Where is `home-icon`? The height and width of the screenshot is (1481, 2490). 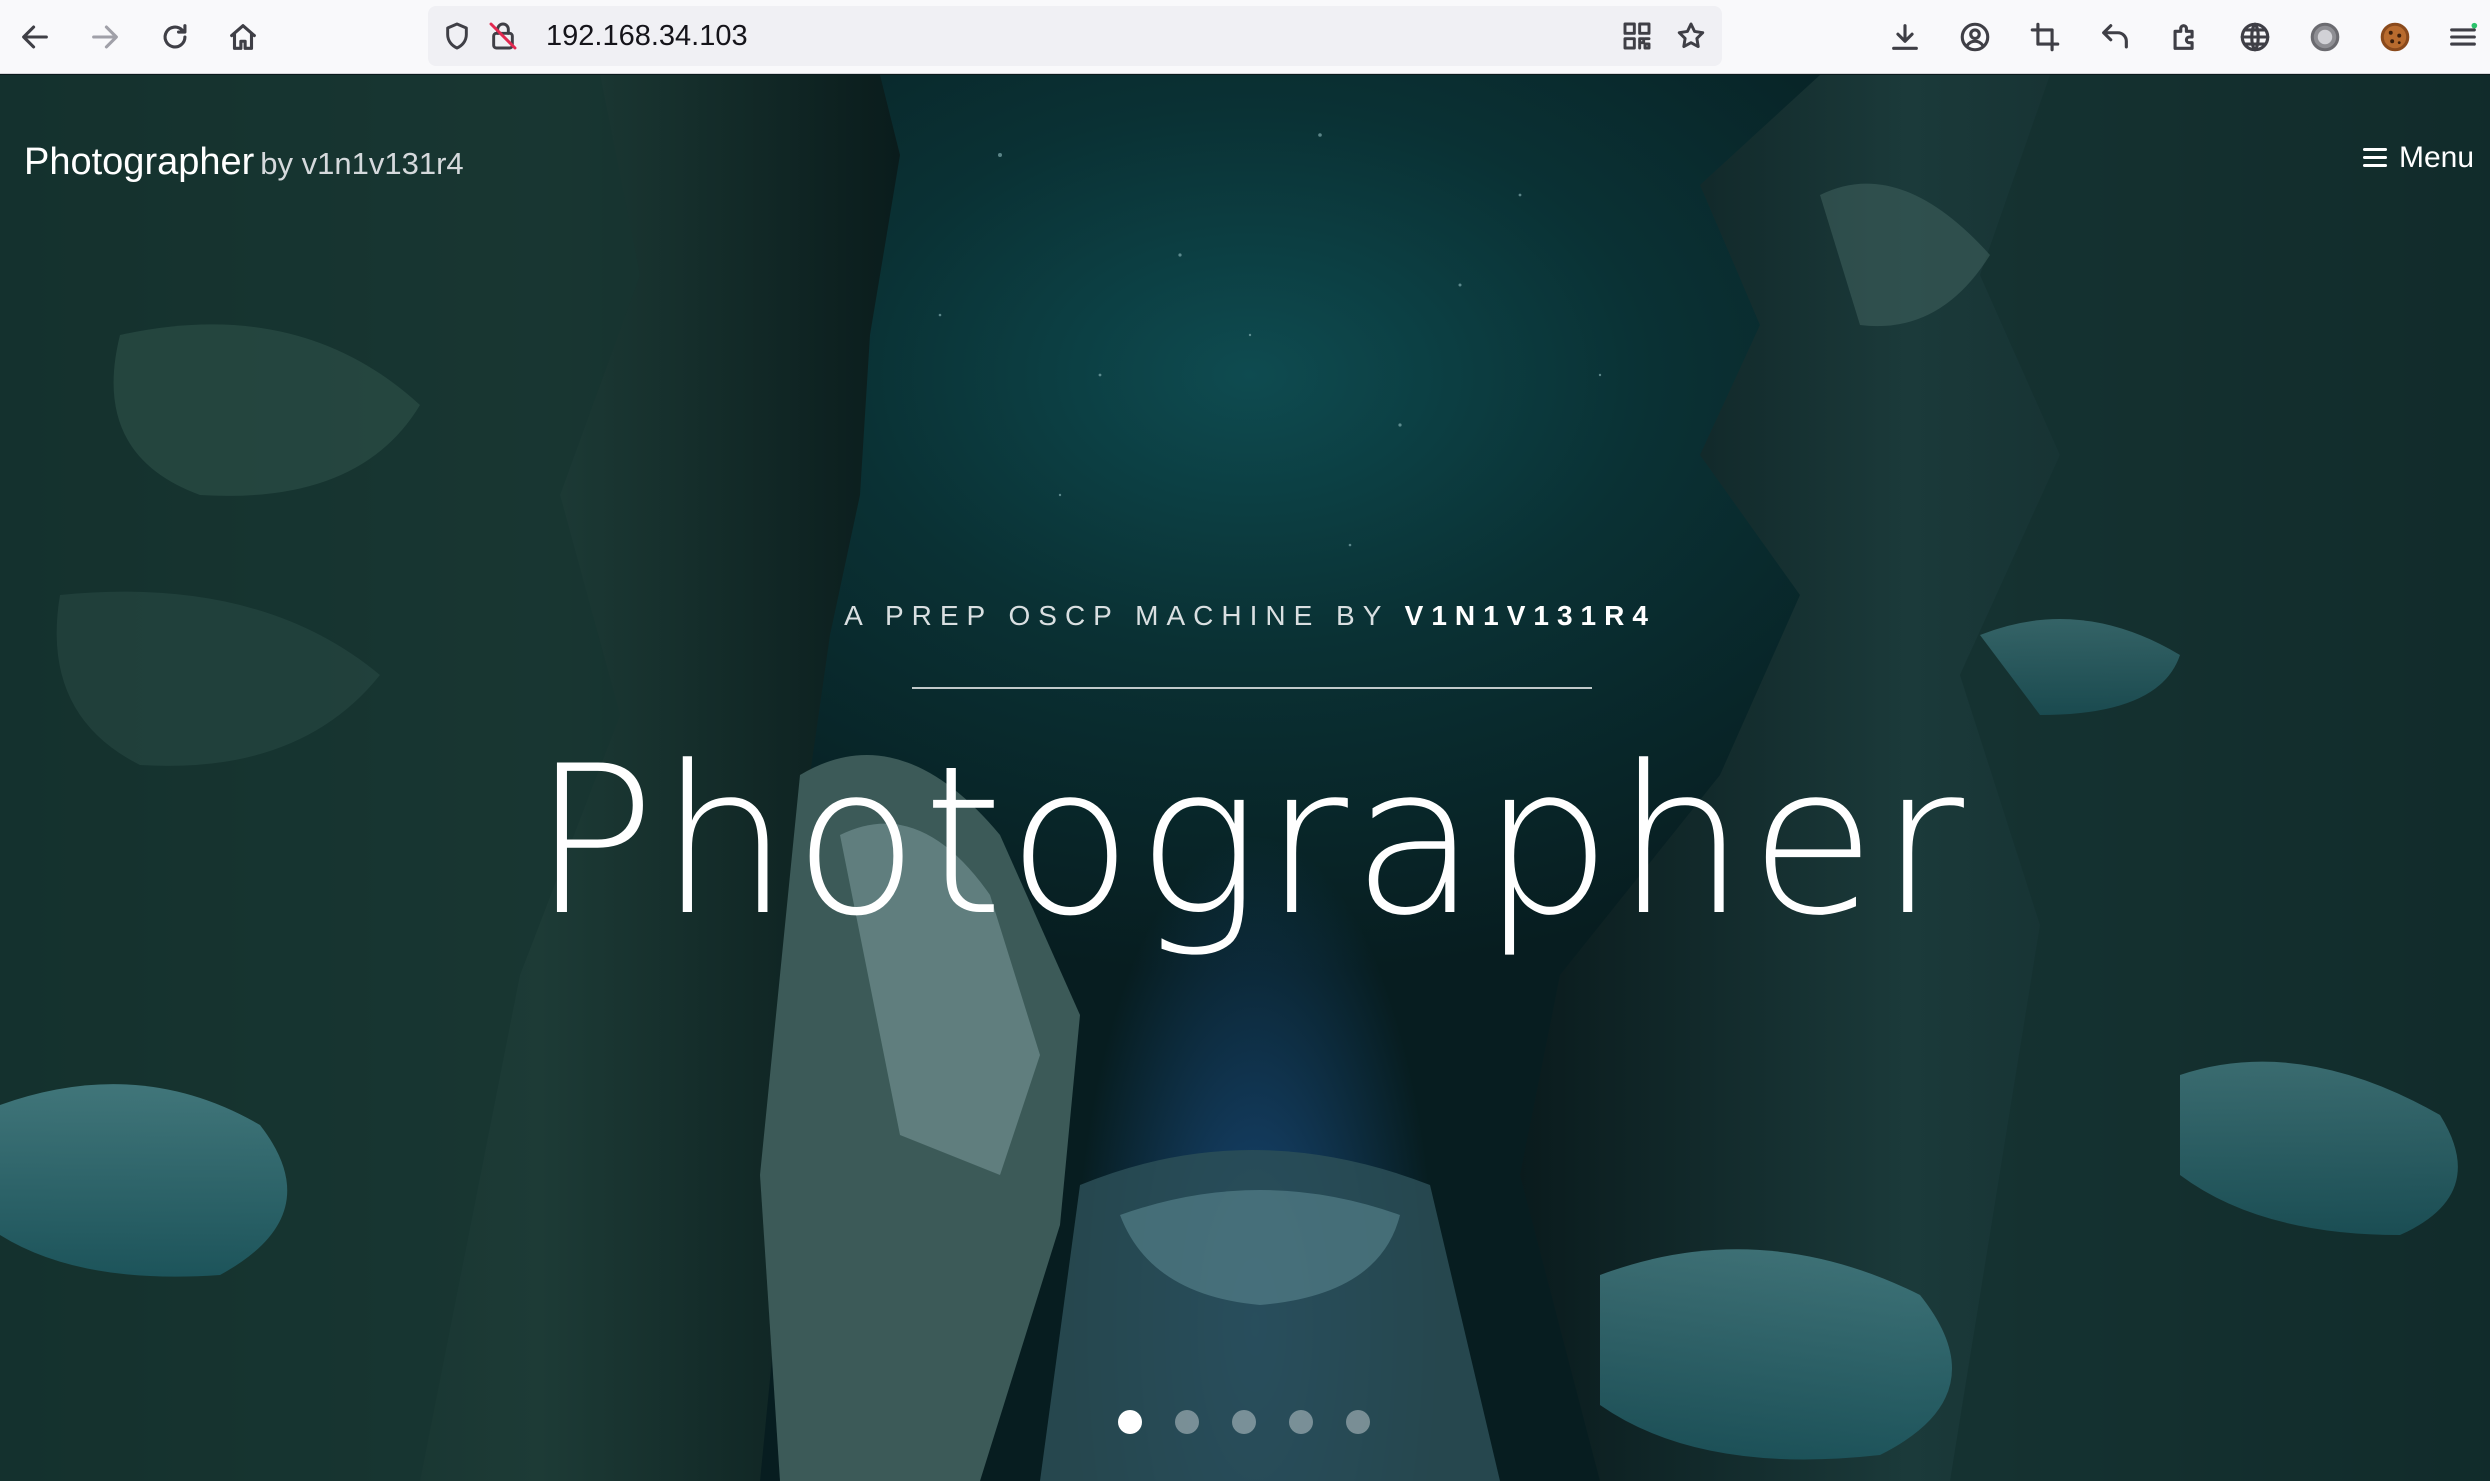 home-icon is located at coordinates (243, 37).